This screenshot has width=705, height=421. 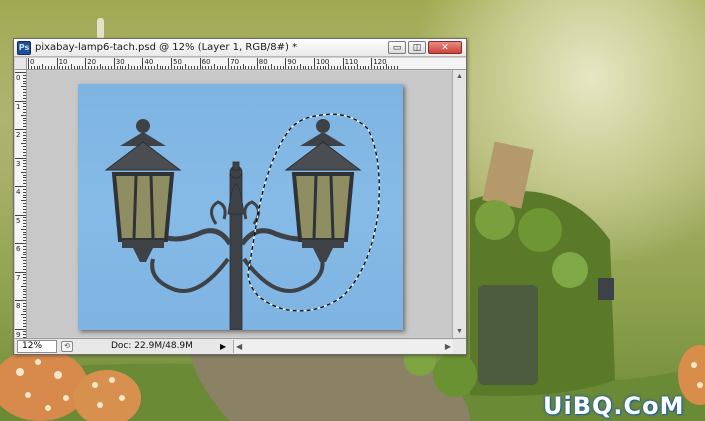 I want to click on ruler-label: 80, so click(x=263, y=62).